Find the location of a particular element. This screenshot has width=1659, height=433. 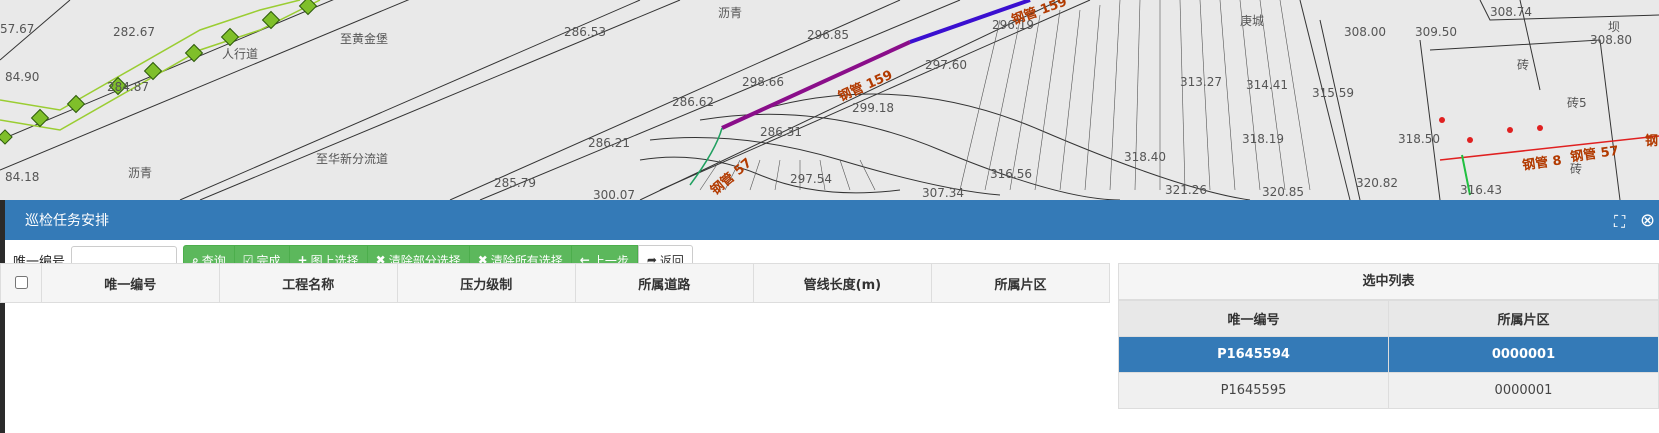

map-elevation-label: 309.50 is located at coordinates (1436, 32).